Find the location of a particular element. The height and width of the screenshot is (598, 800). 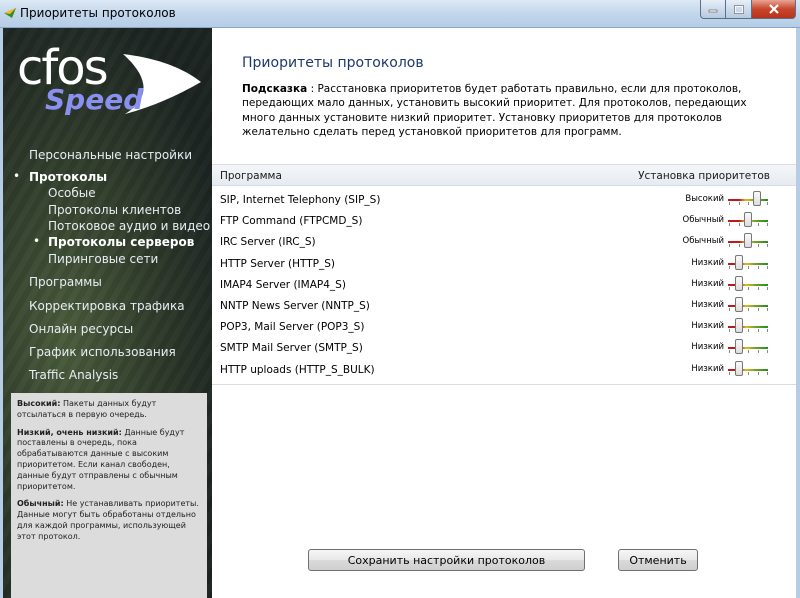

minimize-button is located at coordinates (713, 9).